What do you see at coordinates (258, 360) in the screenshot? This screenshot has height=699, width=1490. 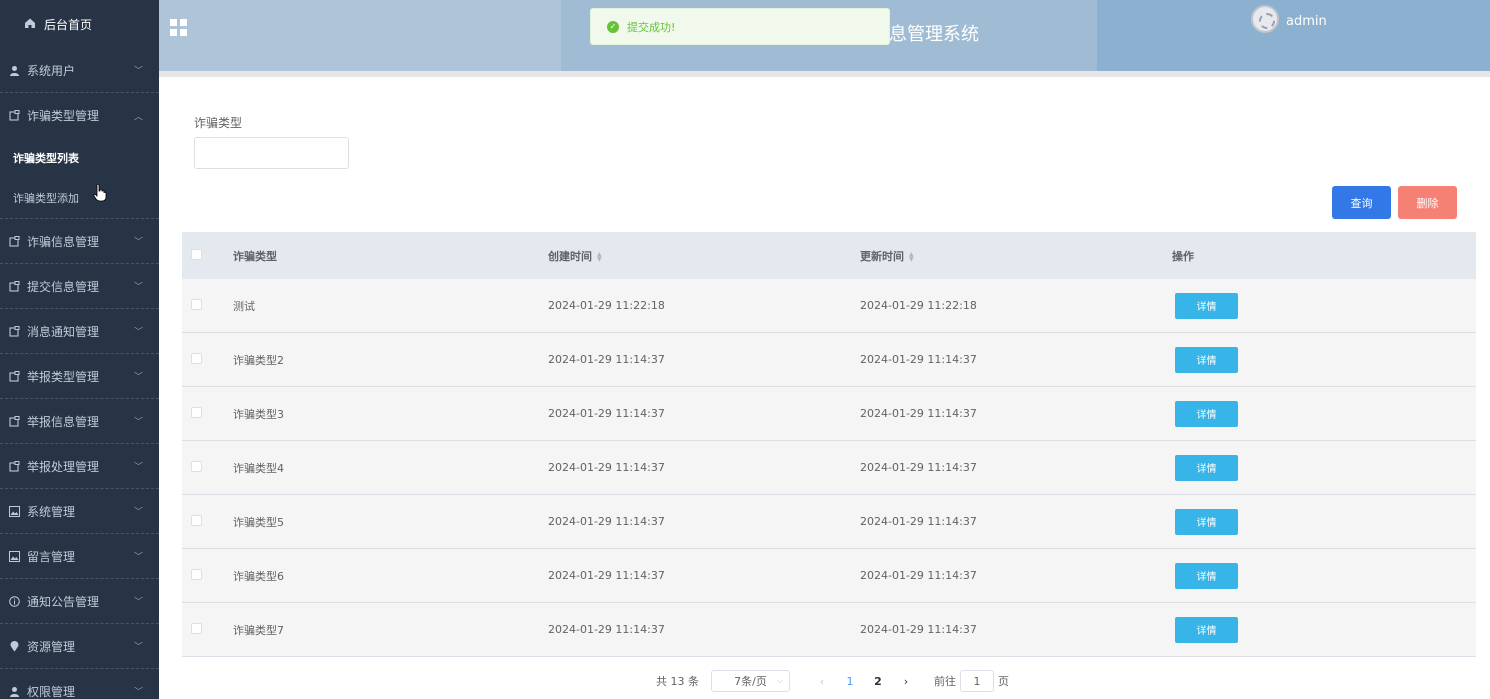 I see `cell-type: 诈骗类型2` at bounding box center [258, 360].